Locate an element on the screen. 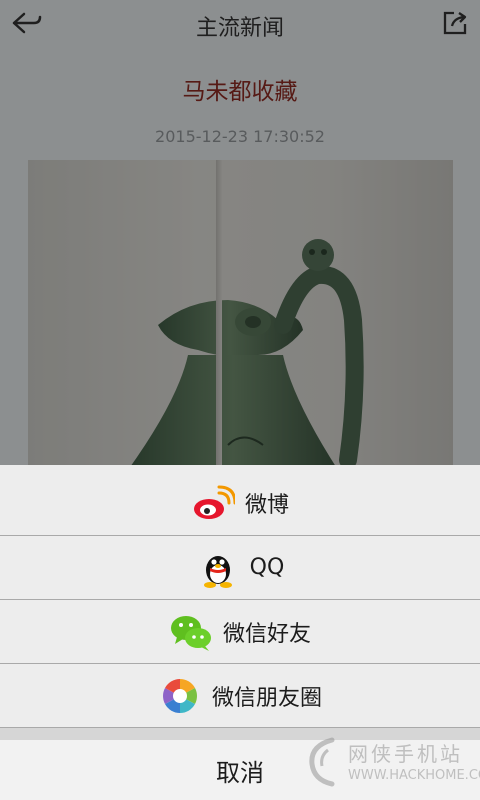  share-wechat-friend-label: 微信好友 is located at coordinates (266, 634).